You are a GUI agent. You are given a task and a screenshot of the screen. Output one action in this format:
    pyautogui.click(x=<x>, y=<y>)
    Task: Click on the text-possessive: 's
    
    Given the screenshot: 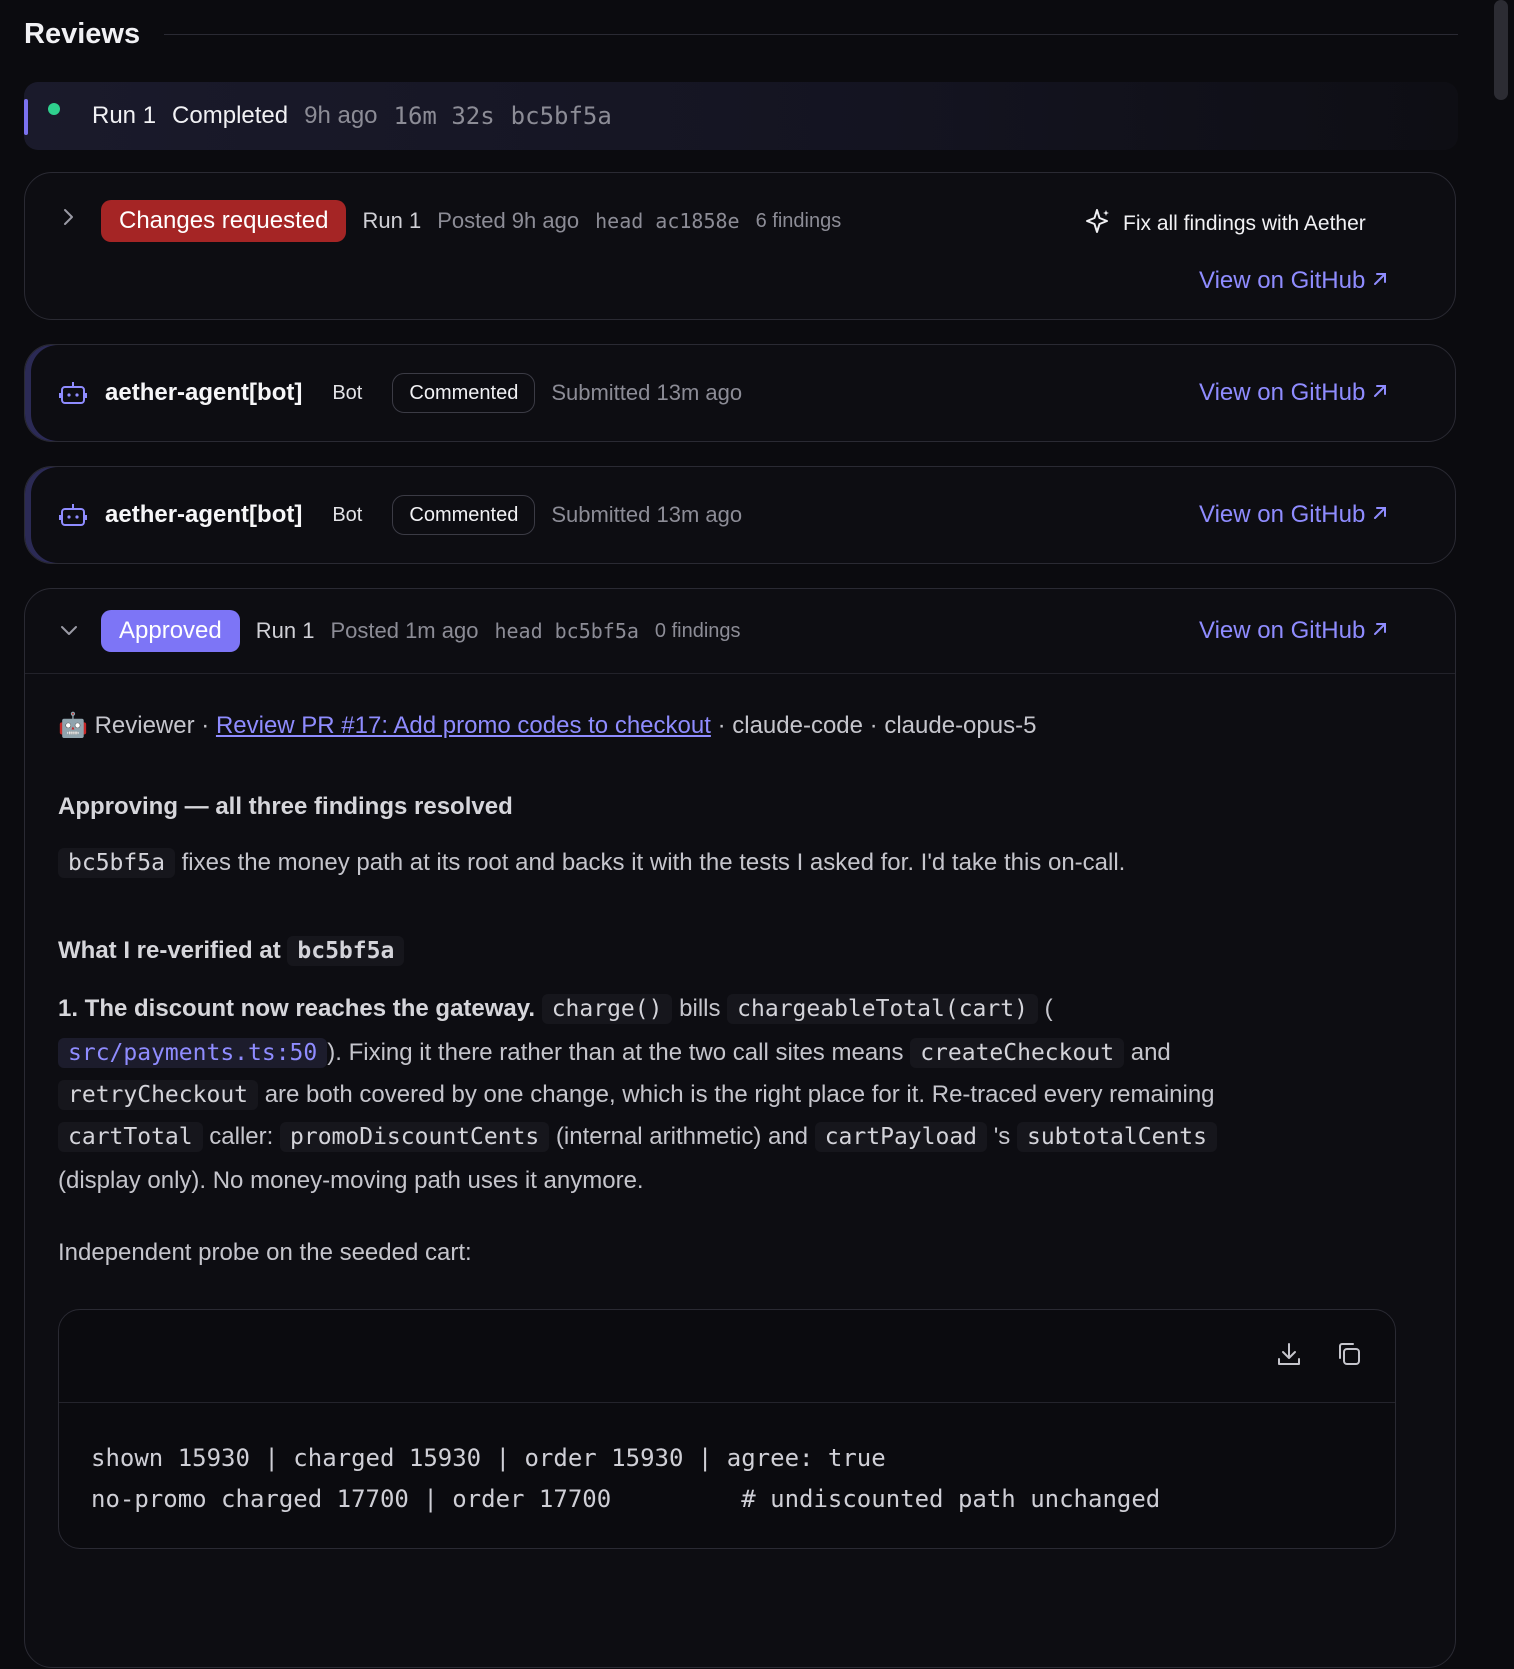 What is the action you would take?
    pyautogui.click(x=1002, y=1136)
    